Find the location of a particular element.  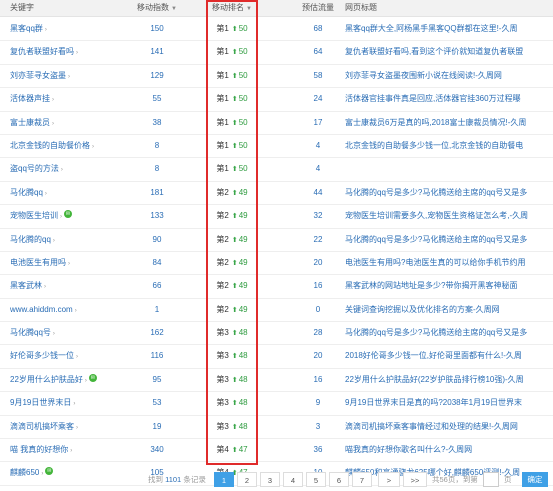

page-title-link: 电池医生有用吗?电池医生真的可以给你手机节约用 is located at coordinates (449, 263).